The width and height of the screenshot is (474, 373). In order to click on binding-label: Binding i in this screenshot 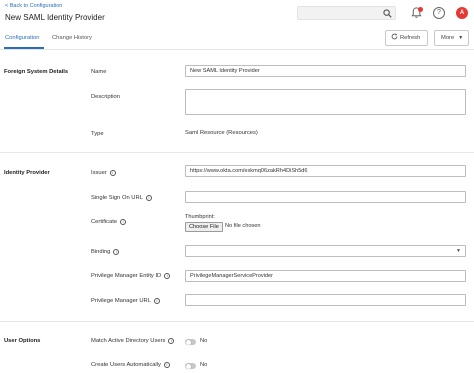, I will do `click(105, 252)`.